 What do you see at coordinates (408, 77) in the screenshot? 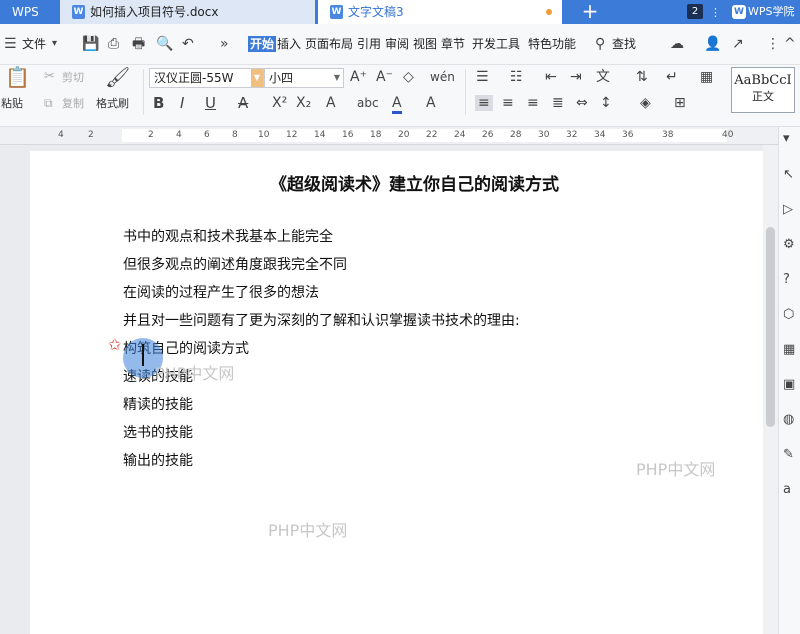
I see `clear-format-icon: ◇` at bounding box center [408, 77].